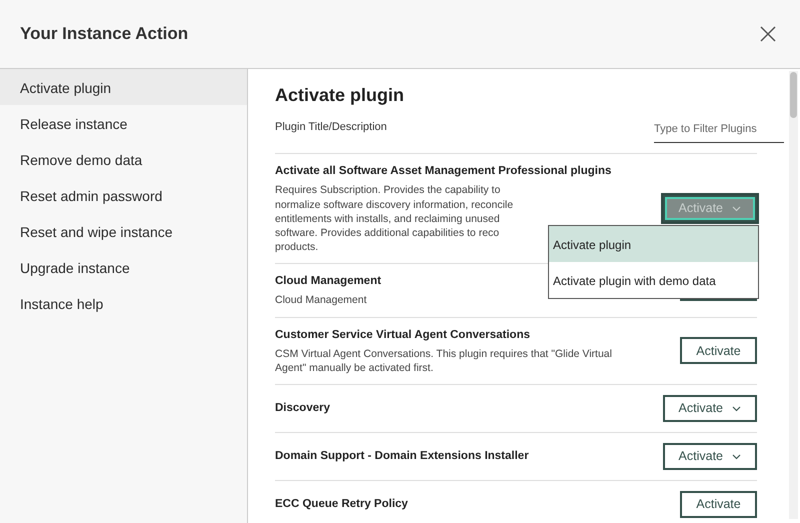  What do you see at coordinates (403, 335) in the screenshot?
I see `plugin-title: Customer Service Virtual Agent Conversations` at bounding box center [403, 335].